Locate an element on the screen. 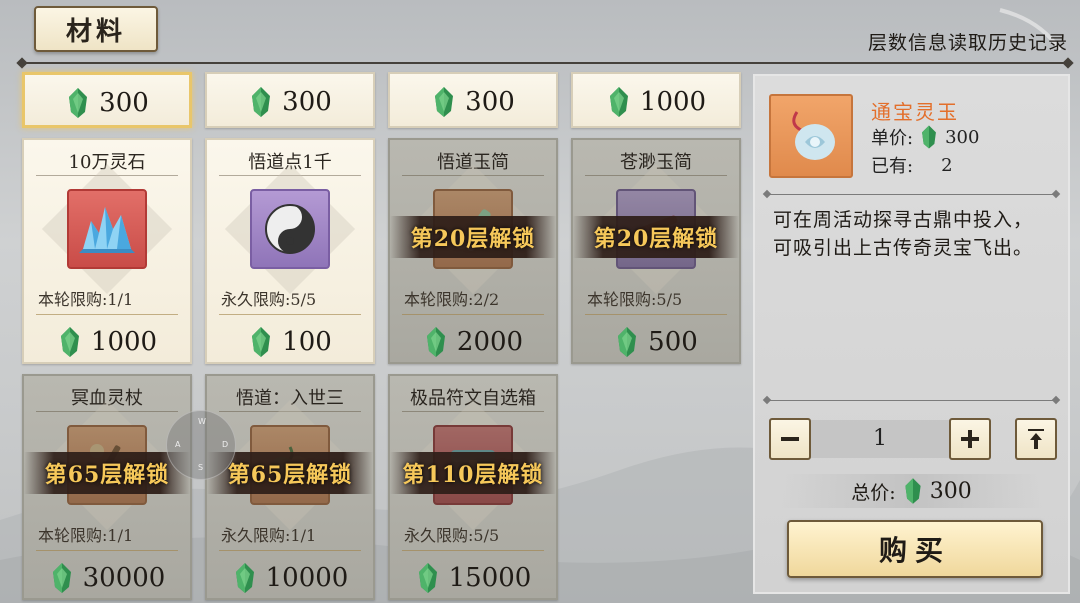 Image resolution: width=1080 pixels, height=603 pixels. detail-owned: 已有: 2 is located at coordinates (912, 165).